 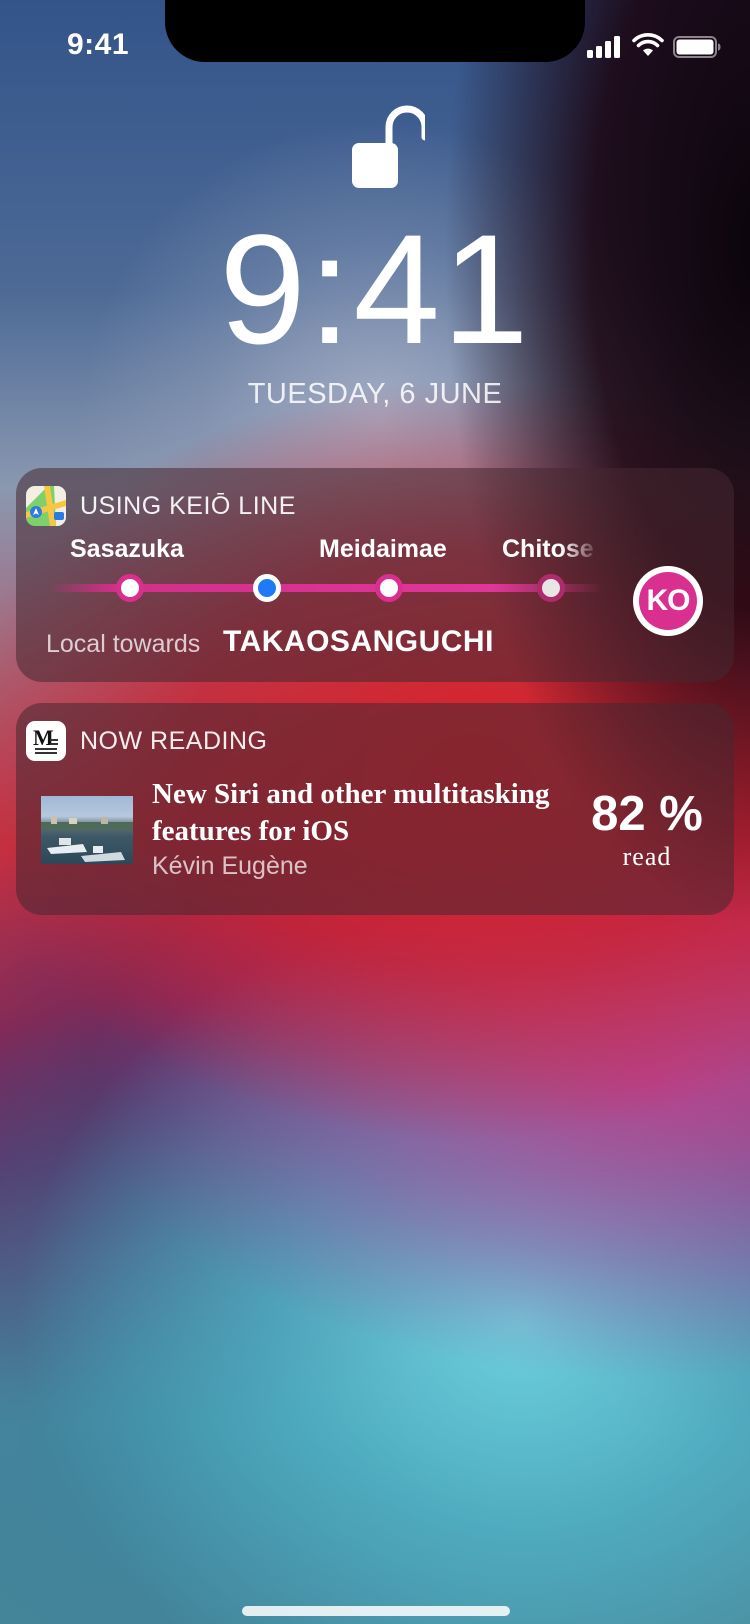 What do you see at coordinates (375, 31) in the screenshot?
I see `notch` at bounding box center [375, 31].